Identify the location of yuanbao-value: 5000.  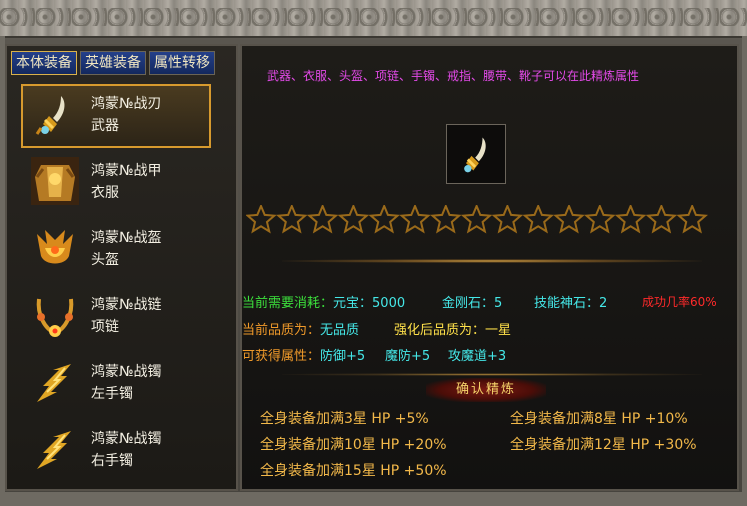
(389, 303).